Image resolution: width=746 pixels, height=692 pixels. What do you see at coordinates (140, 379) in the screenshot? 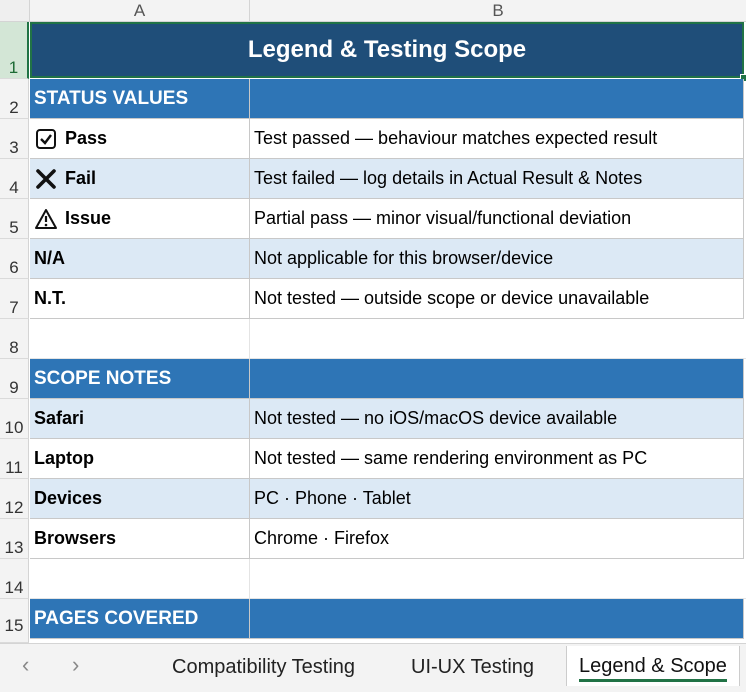
I see `section-scope-notes: SCOPE NOTES` at bounding box center [140, 379].